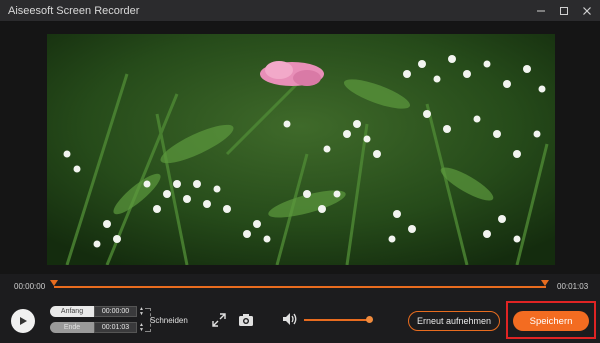  I want to click on clip-end-stepper: ▲ ▼, so click(141, 327).